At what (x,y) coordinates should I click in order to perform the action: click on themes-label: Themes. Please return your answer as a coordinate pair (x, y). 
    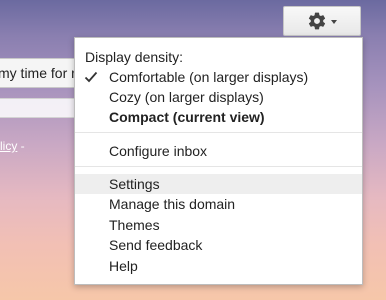
    Looking at the image, I should click on (134, 225).